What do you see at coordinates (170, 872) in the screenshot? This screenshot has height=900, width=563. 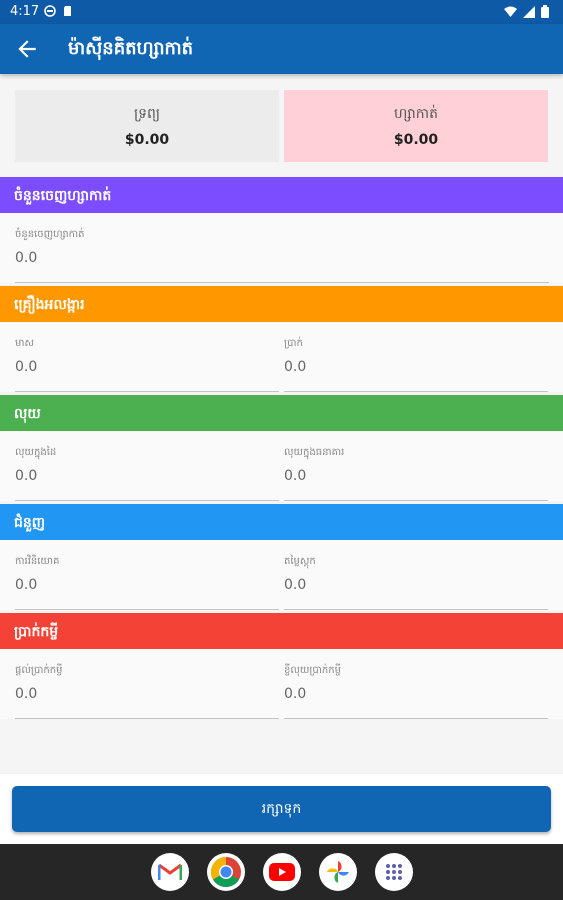 I see `gmail-icon` at bounding box center [170, 872].